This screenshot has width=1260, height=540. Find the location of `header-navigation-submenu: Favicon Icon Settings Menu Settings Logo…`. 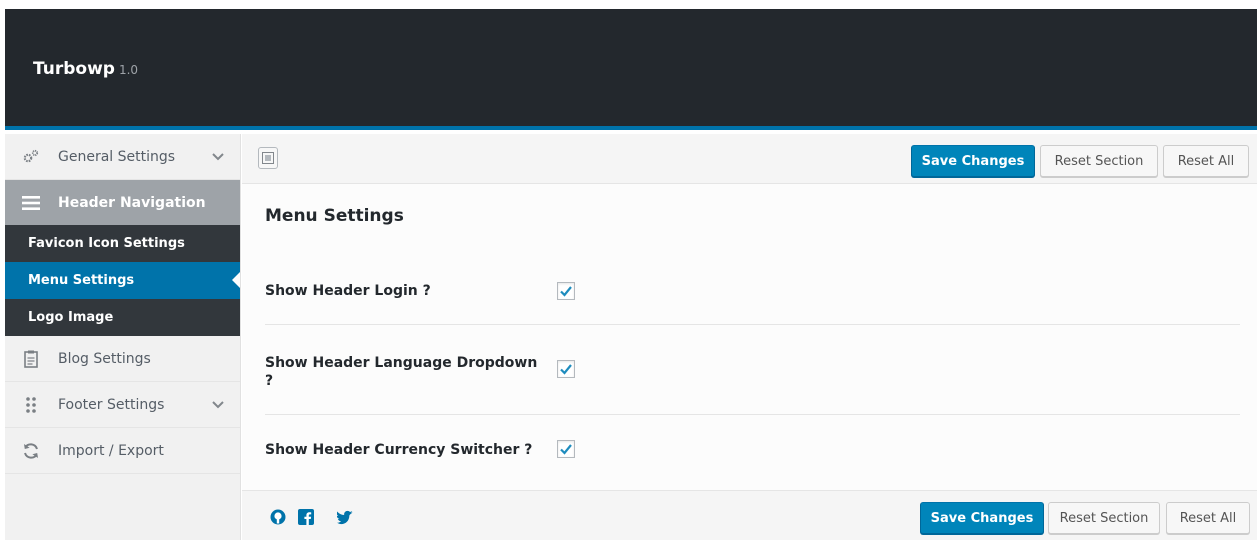

header-navigation-submenu: Favicon Icon Settings Menu Settings Logo… is located at coordinates (122, 280).